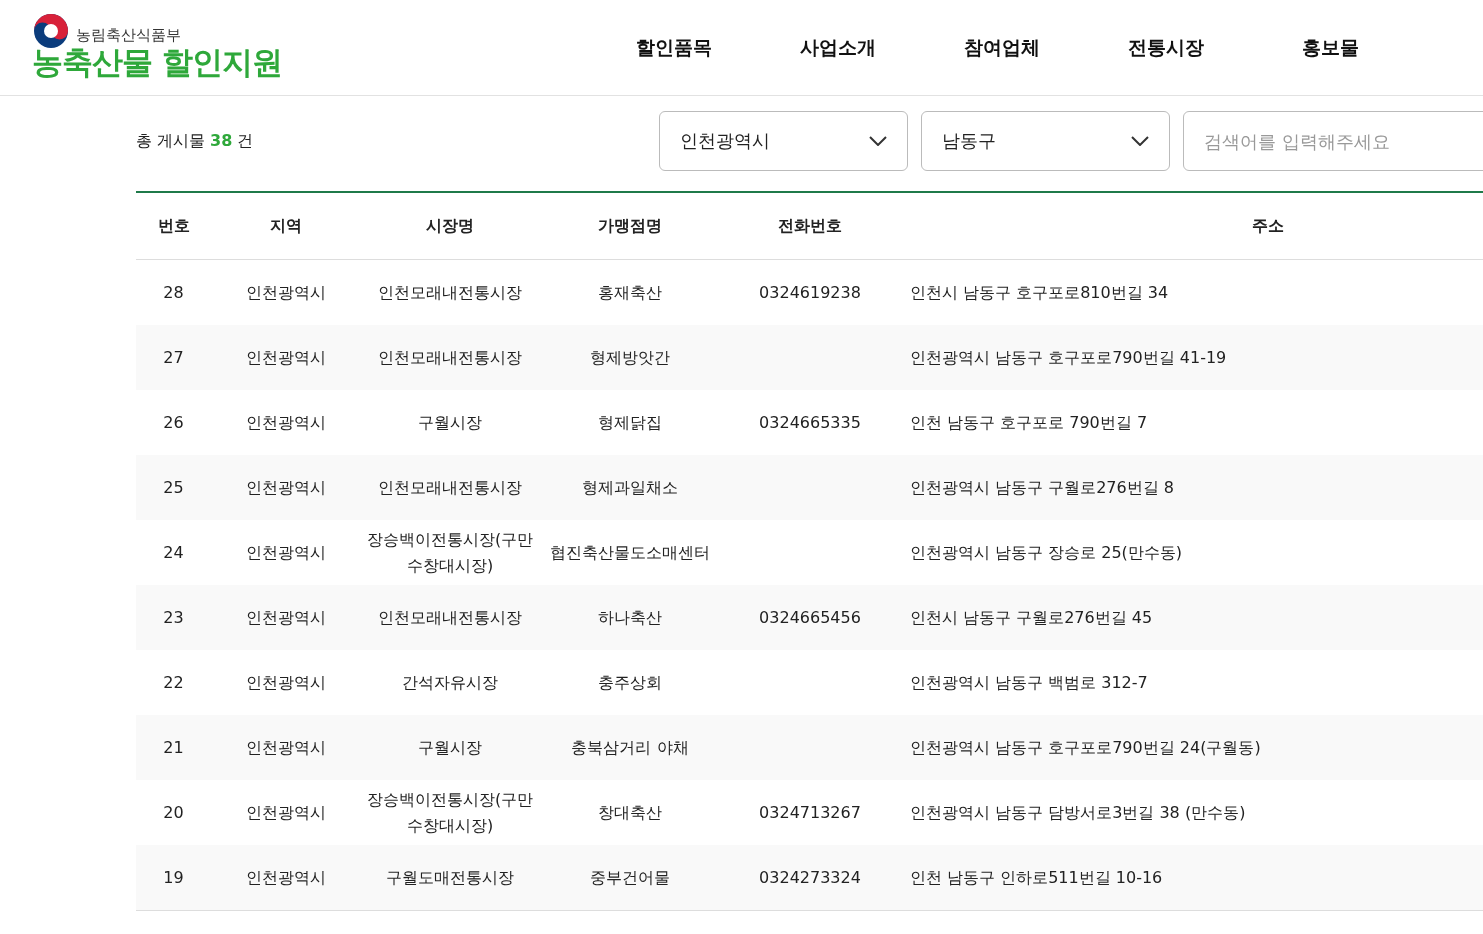  Describe the element at coordinates (1068, 357) in the screenshot. I see `table-cell: 인천광역시 남동구 호구포로790번길 41-19` at that location.